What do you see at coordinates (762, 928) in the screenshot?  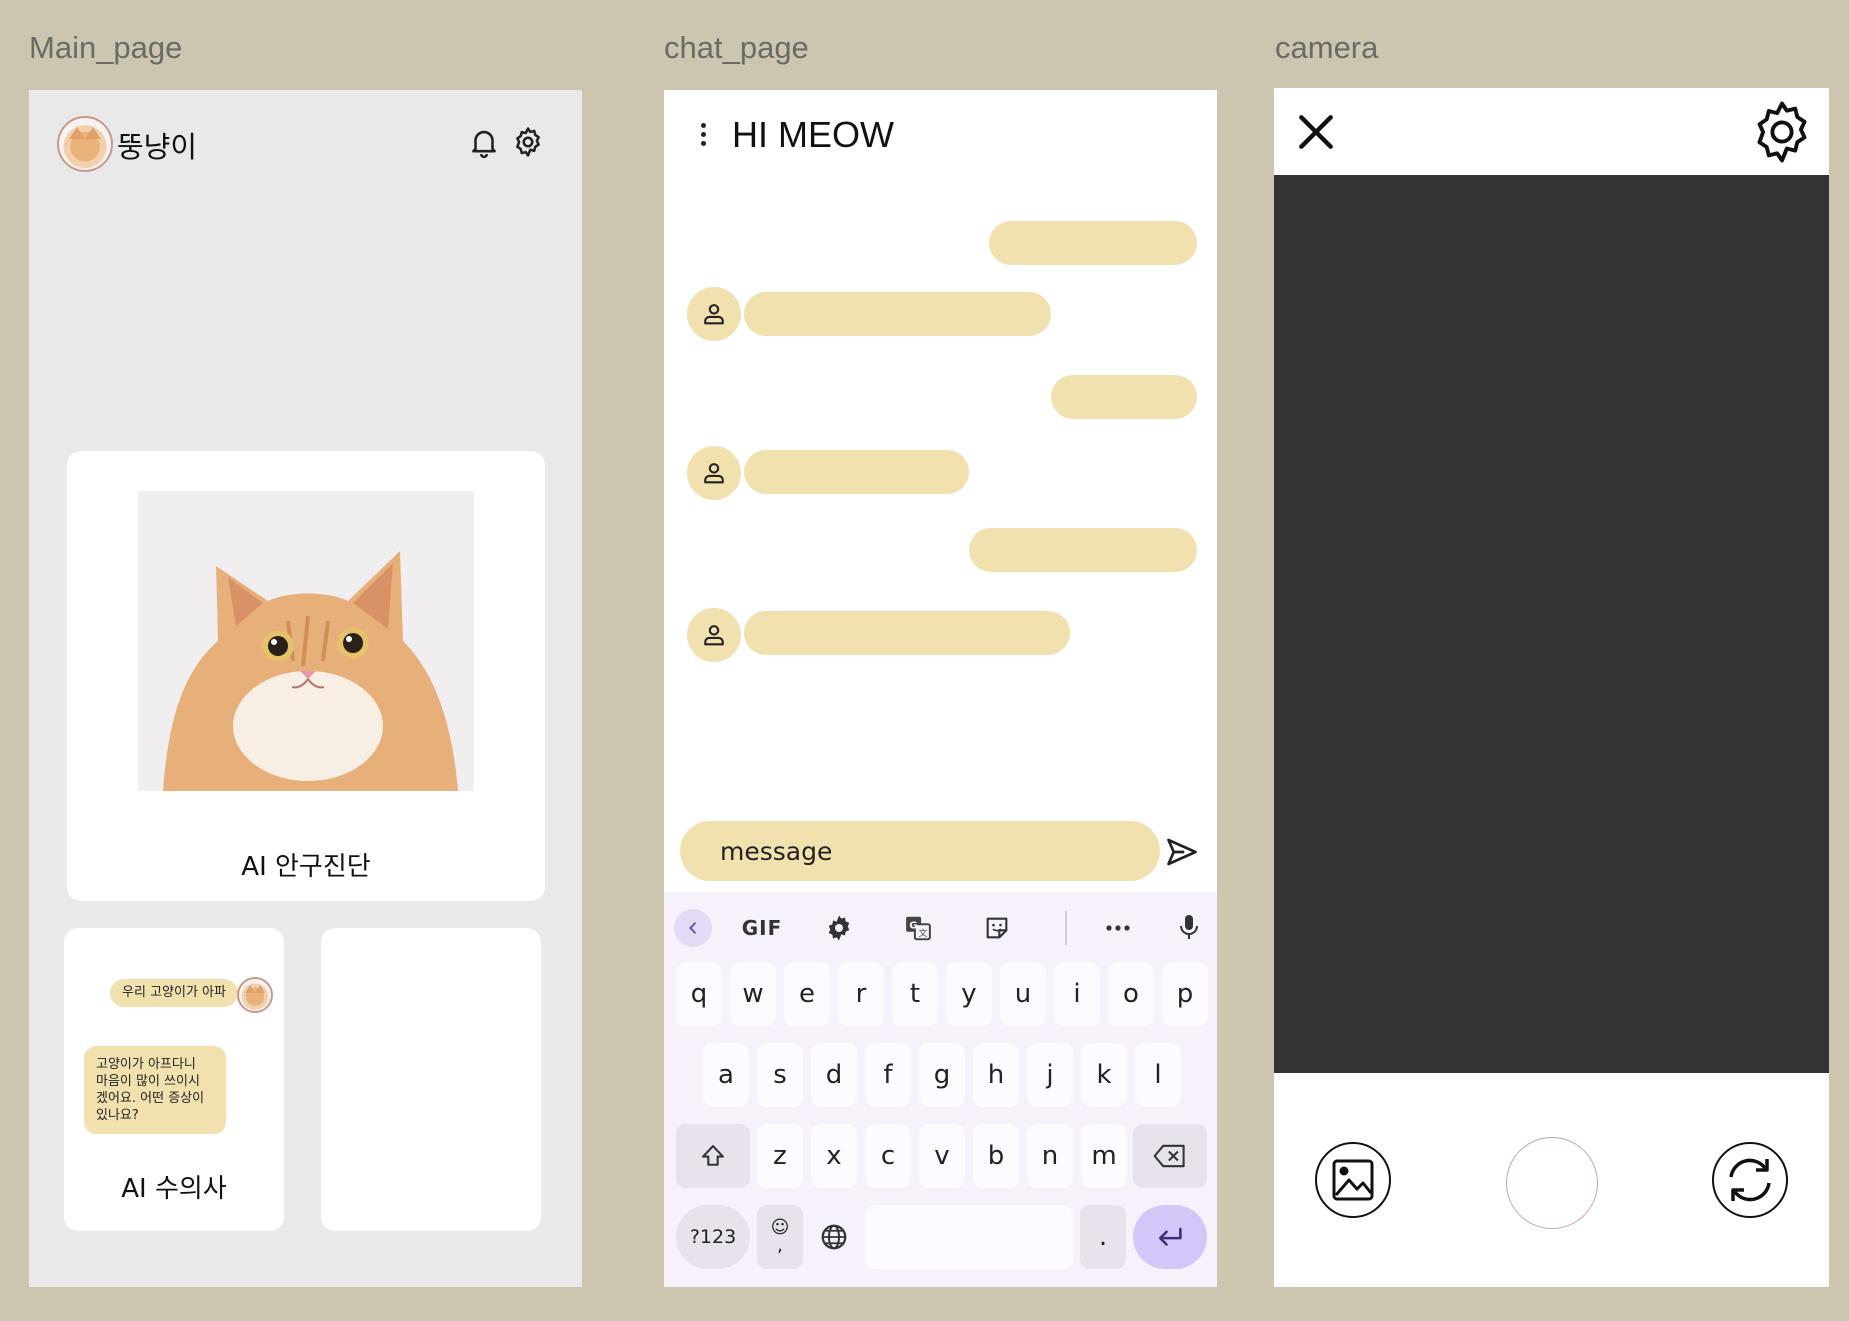 I see `gif-button: GIF` at bounding box center [762, 928].